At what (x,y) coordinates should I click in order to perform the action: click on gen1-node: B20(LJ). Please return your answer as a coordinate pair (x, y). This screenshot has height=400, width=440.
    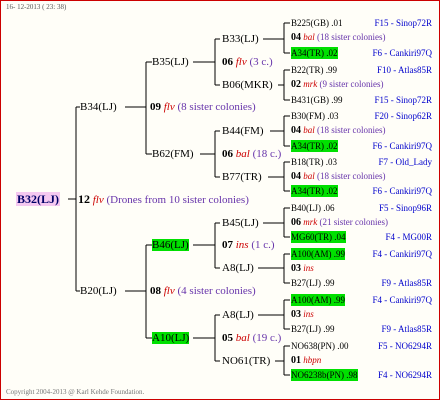
    Looking at the image, I should click on (98, 291).